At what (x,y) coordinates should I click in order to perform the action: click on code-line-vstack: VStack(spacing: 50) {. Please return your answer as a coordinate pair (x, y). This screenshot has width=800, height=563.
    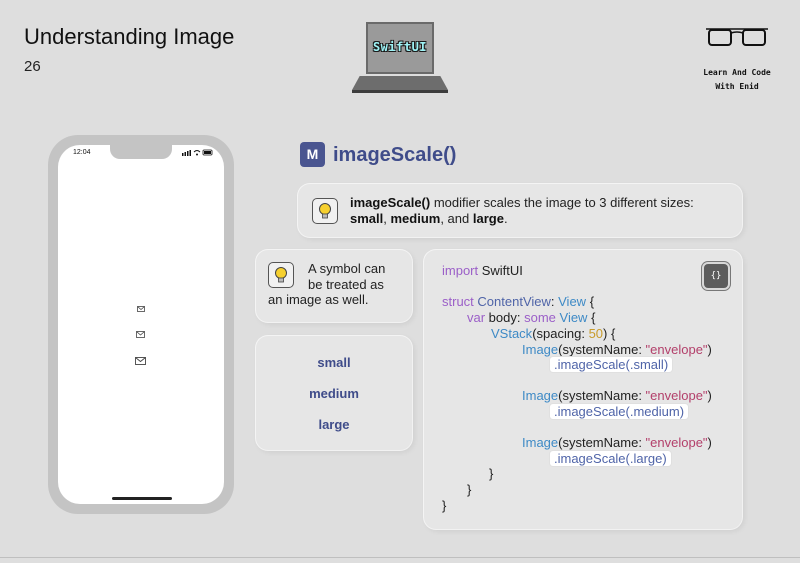
    Looking at the image, I should click on (553, 333).